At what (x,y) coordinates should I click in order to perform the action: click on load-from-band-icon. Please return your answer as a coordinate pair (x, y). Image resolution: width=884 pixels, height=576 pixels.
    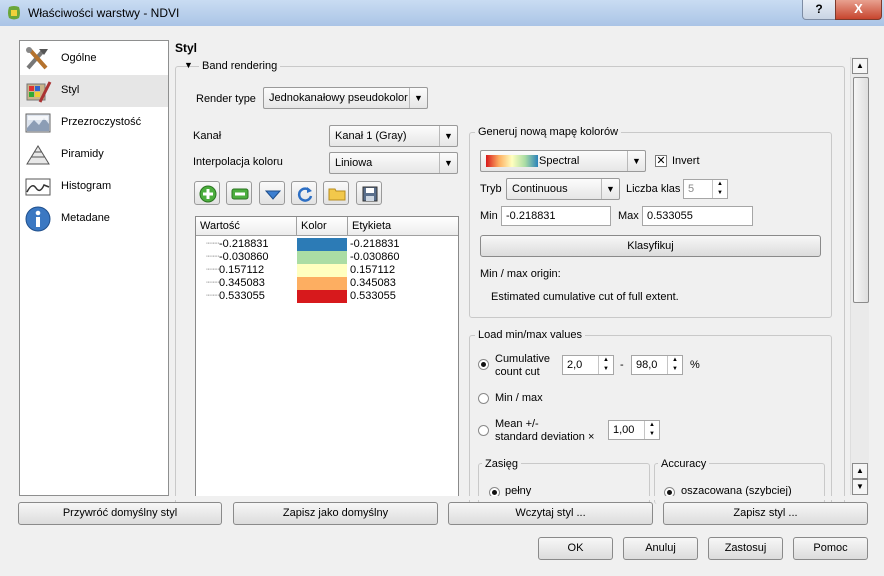
    Looking at the image, I should click on (305, 194).